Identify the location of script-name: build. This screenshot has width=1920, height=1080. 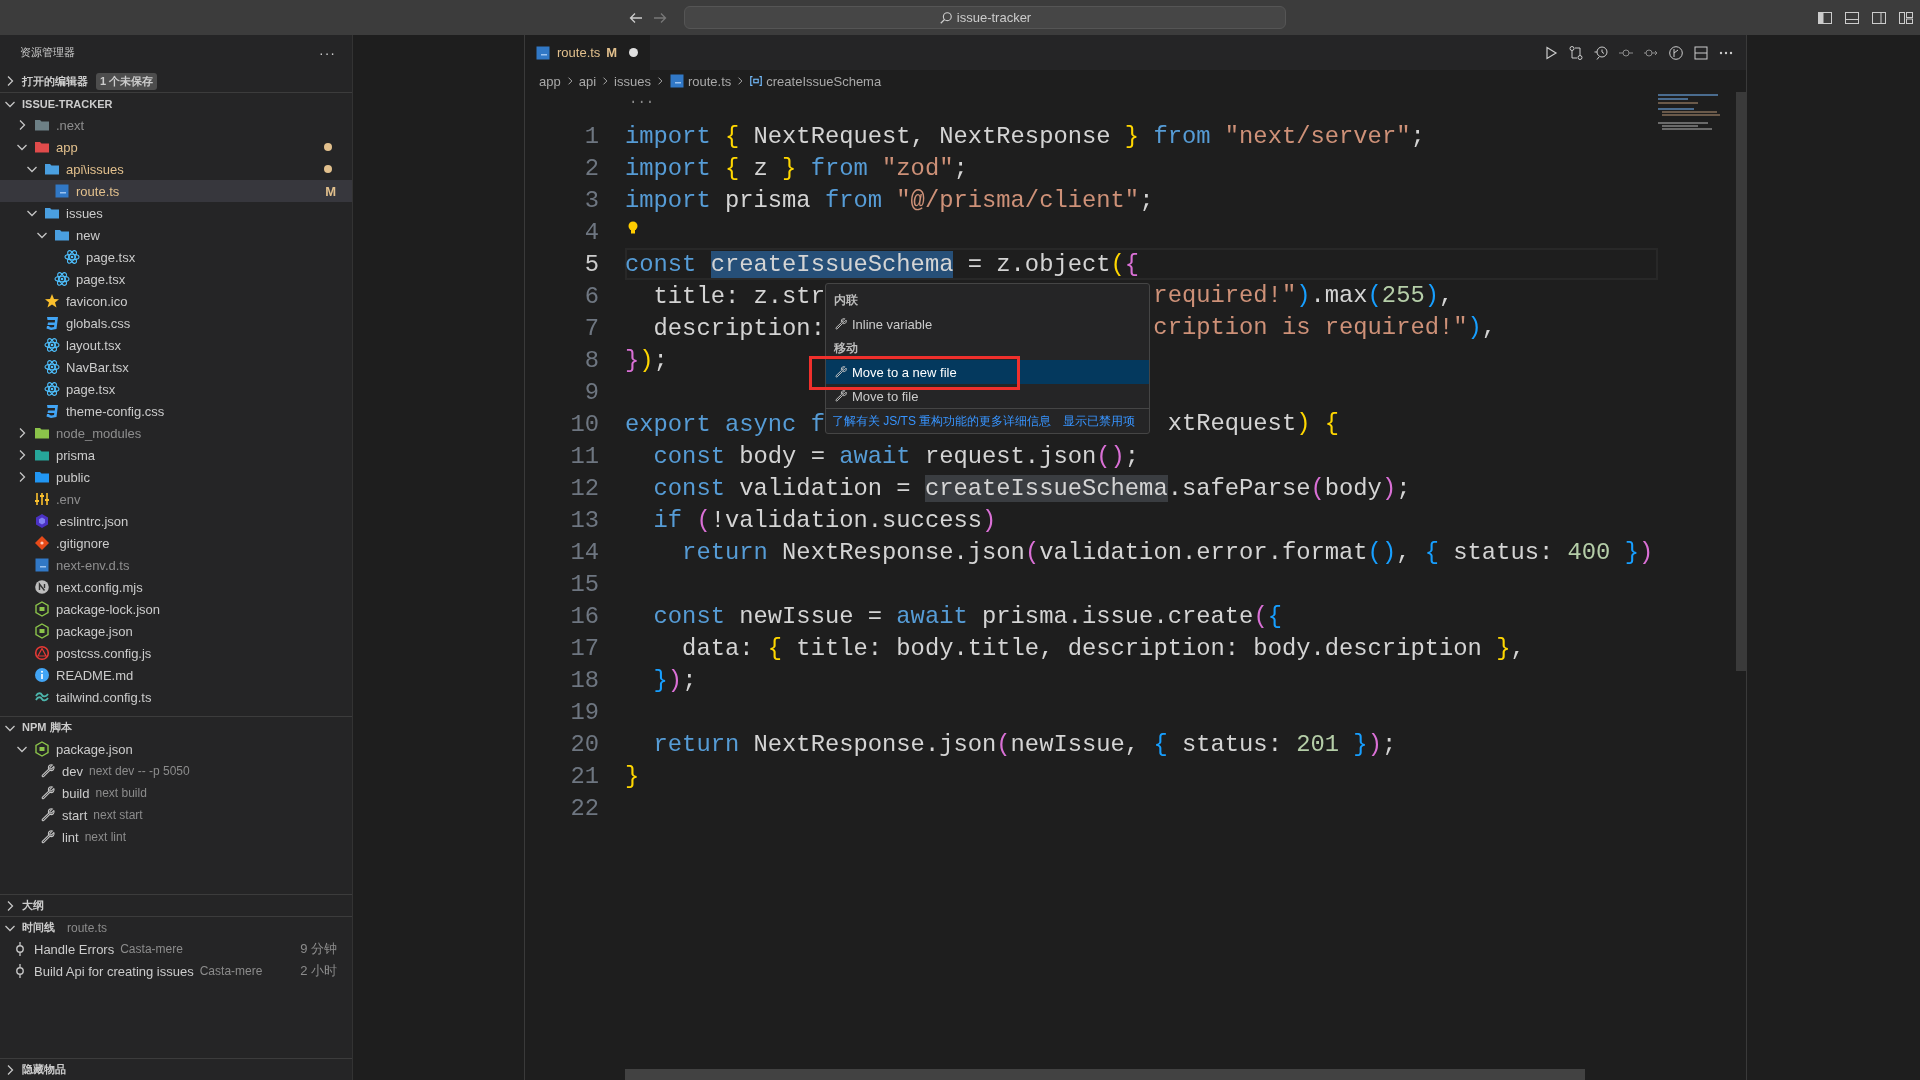
(76, 793).